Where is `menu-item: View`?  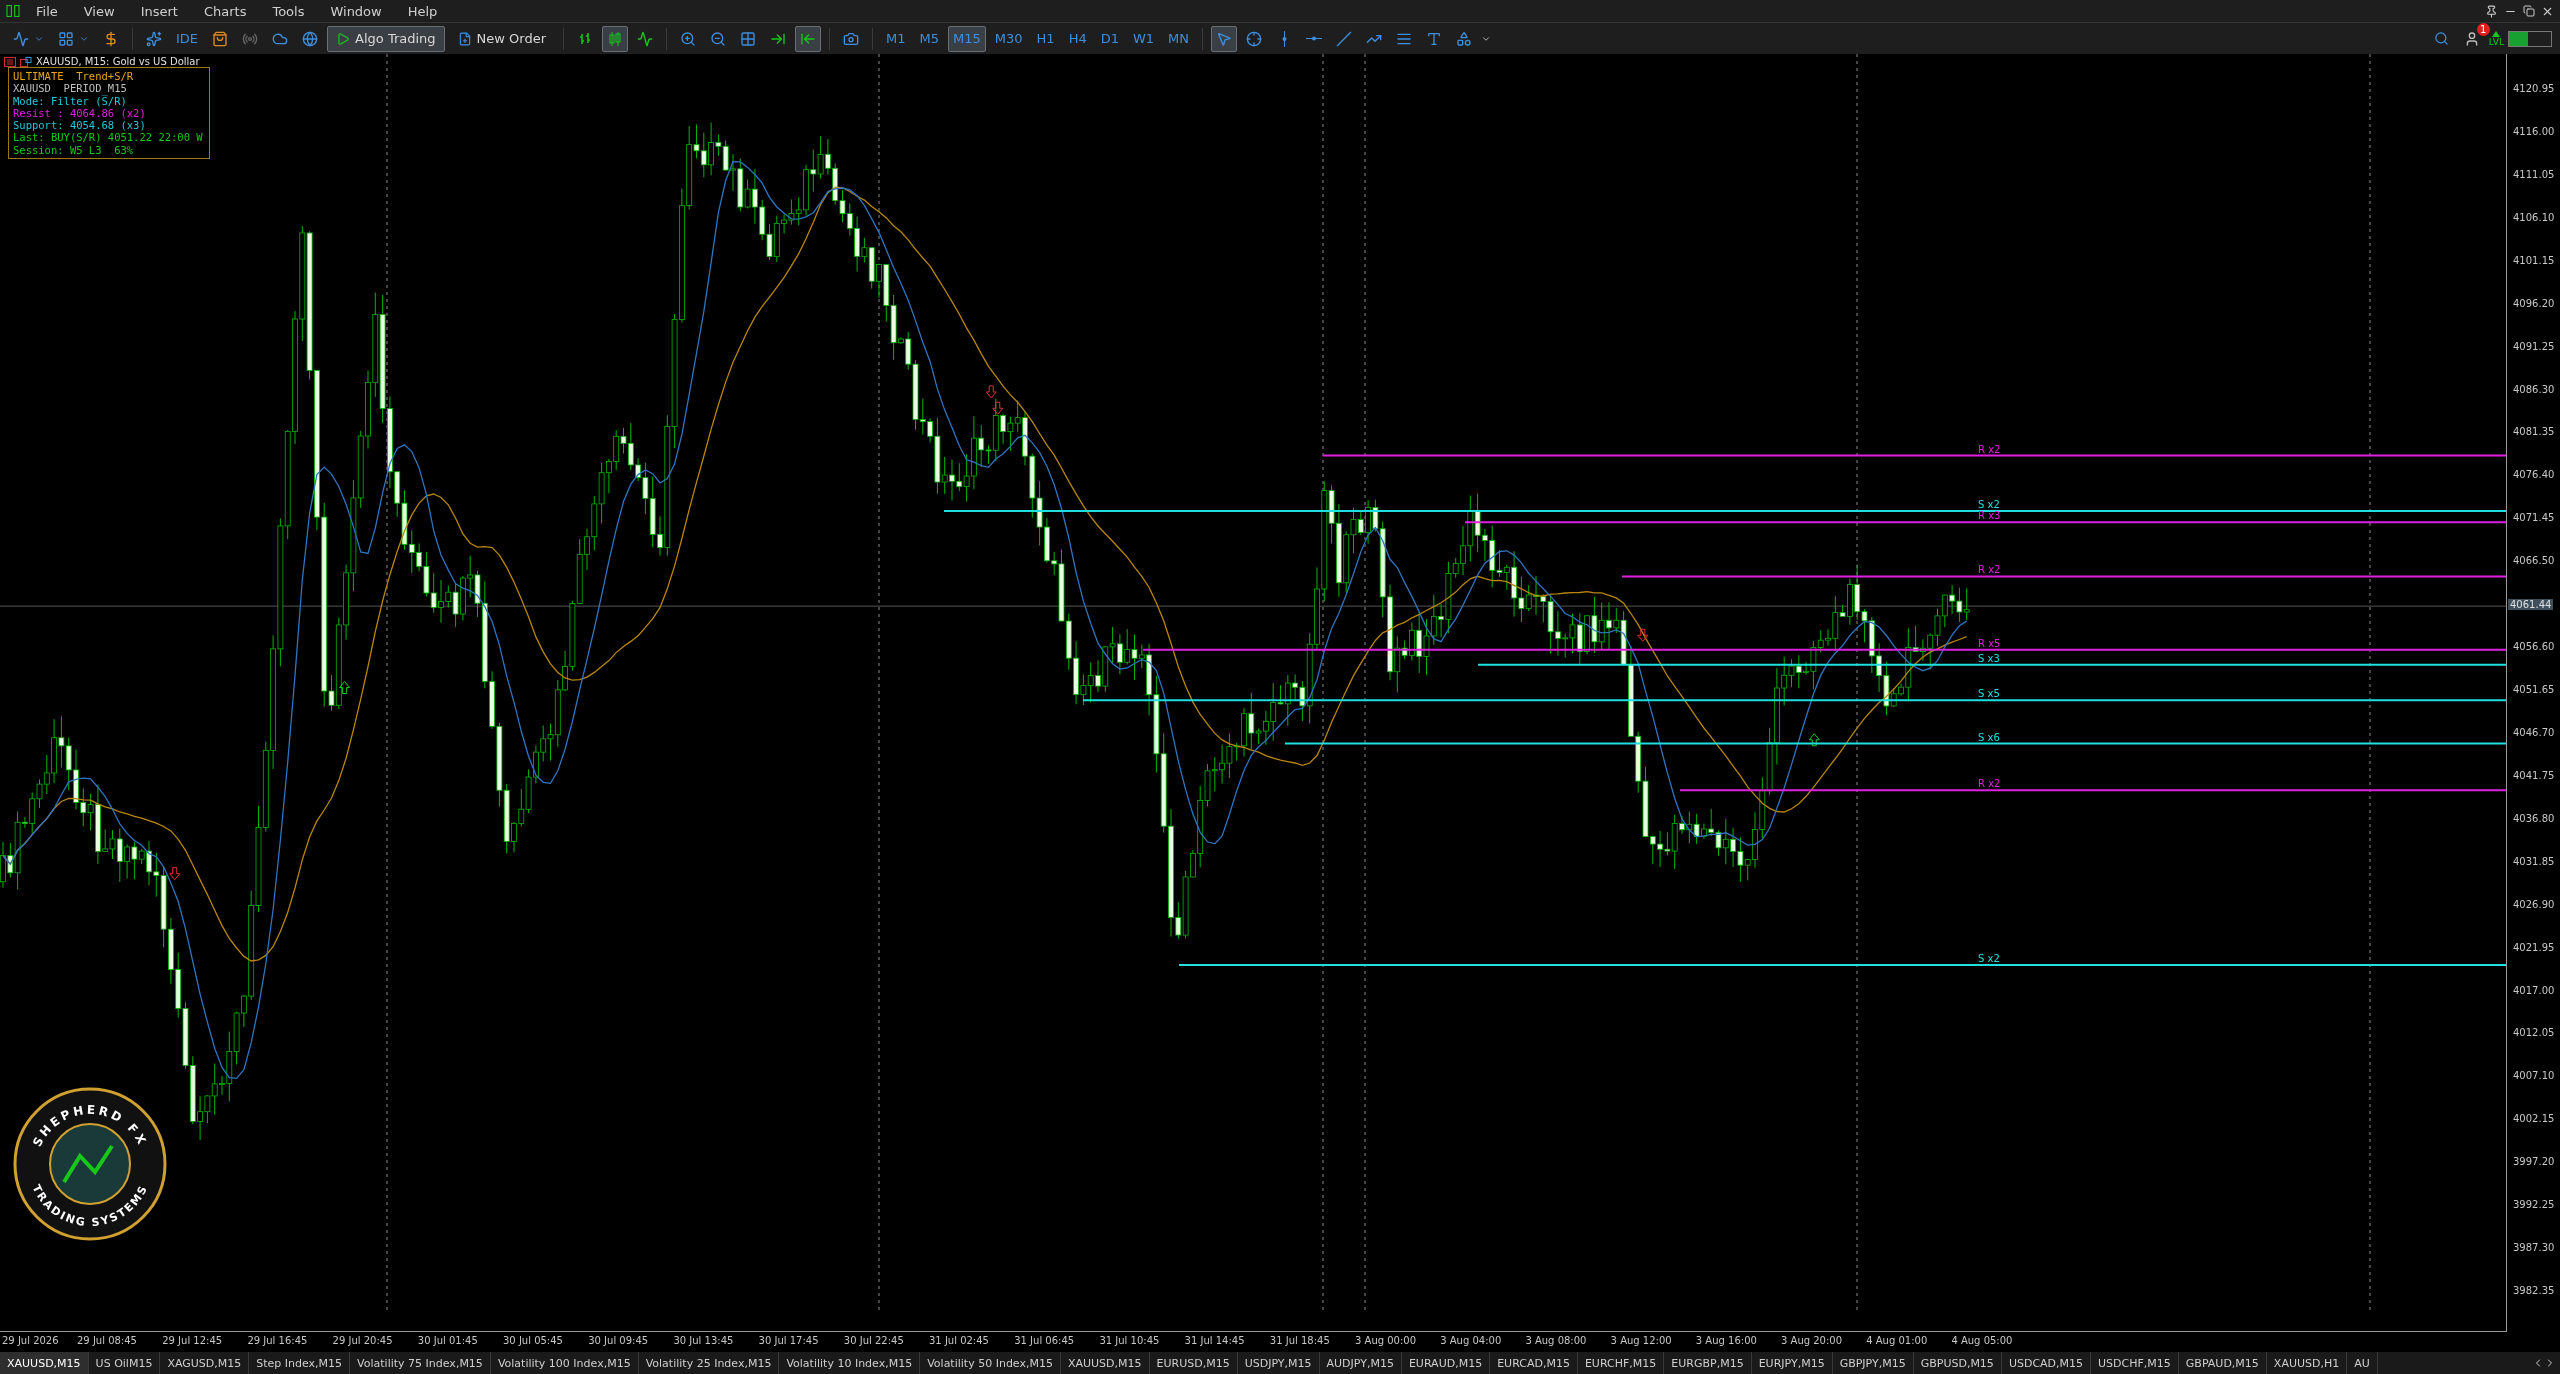 menu-item: View is located at coordinates (99, 11).